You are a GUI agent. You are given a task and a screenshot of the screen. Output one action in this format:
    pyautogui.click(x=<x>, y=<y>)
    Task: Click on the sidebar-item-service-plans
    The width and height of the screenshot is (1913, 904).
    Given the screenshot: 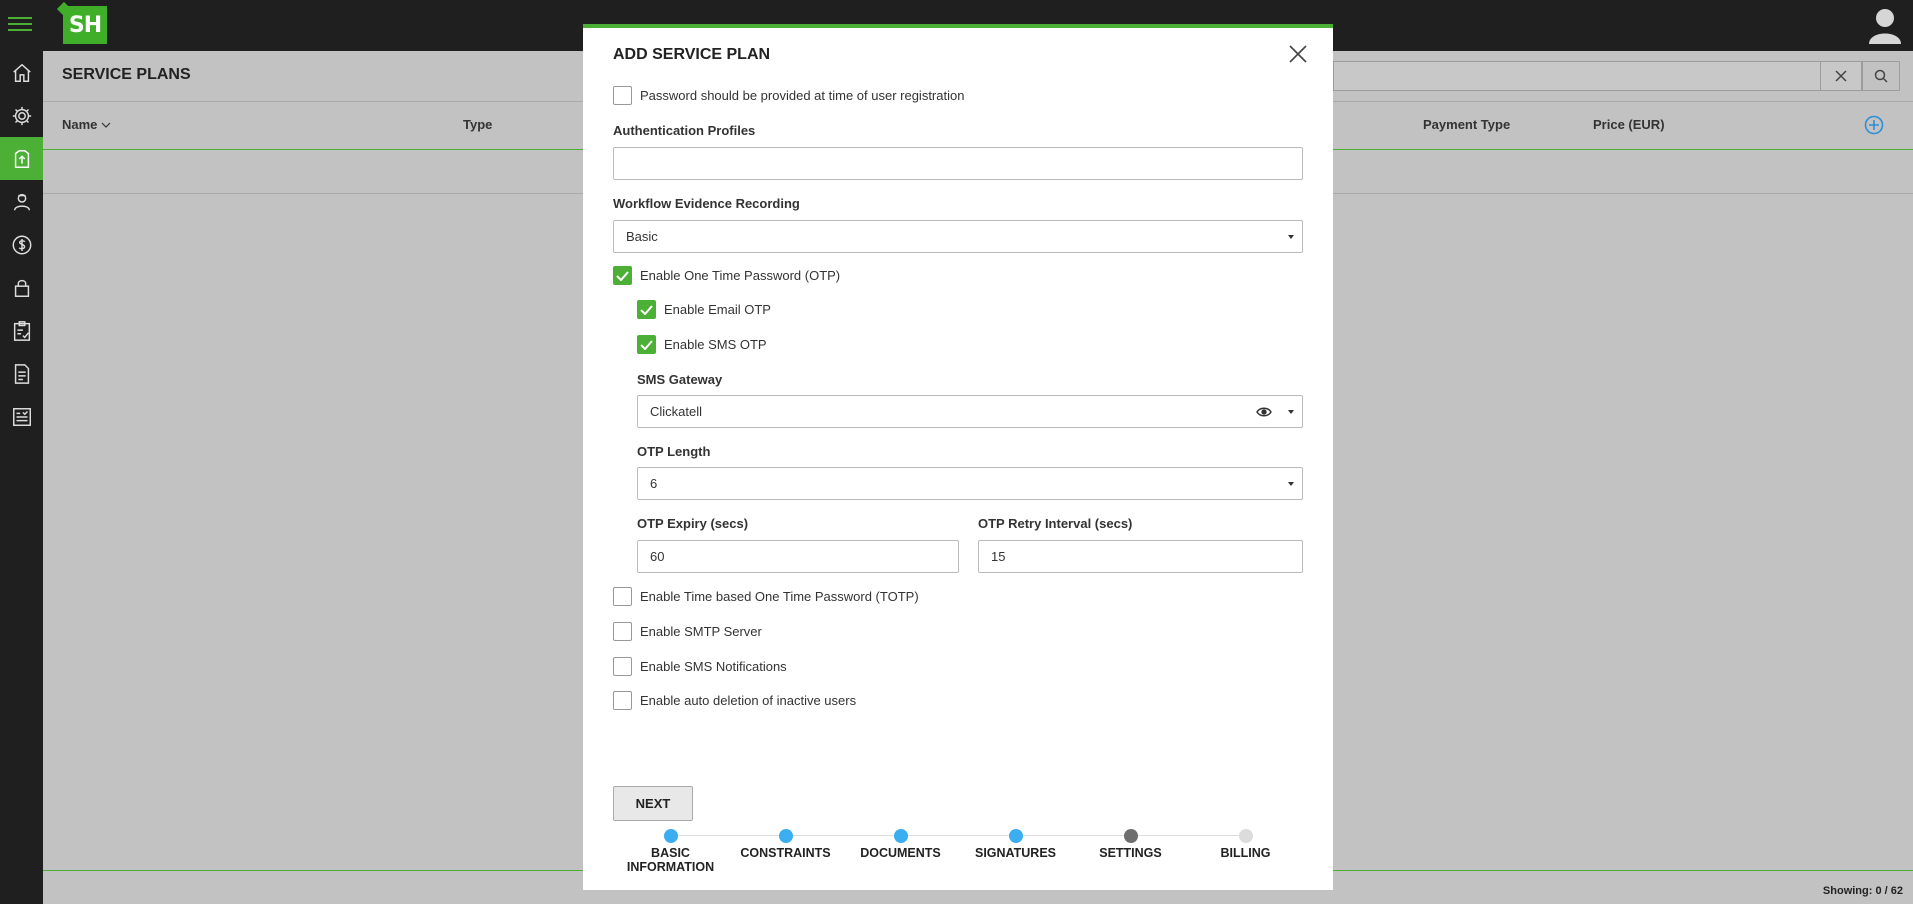 What is the action you would take?
    pyautogui.click(x=21, y=158)
    